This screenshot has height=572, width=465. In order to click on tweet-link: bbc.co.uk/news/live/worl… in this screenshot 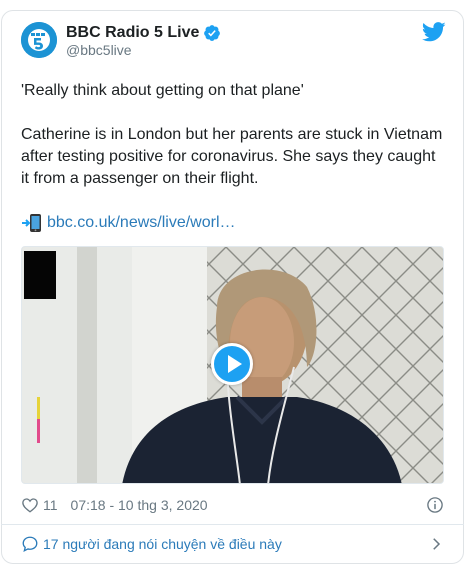, I will do `click(141, 223)`.